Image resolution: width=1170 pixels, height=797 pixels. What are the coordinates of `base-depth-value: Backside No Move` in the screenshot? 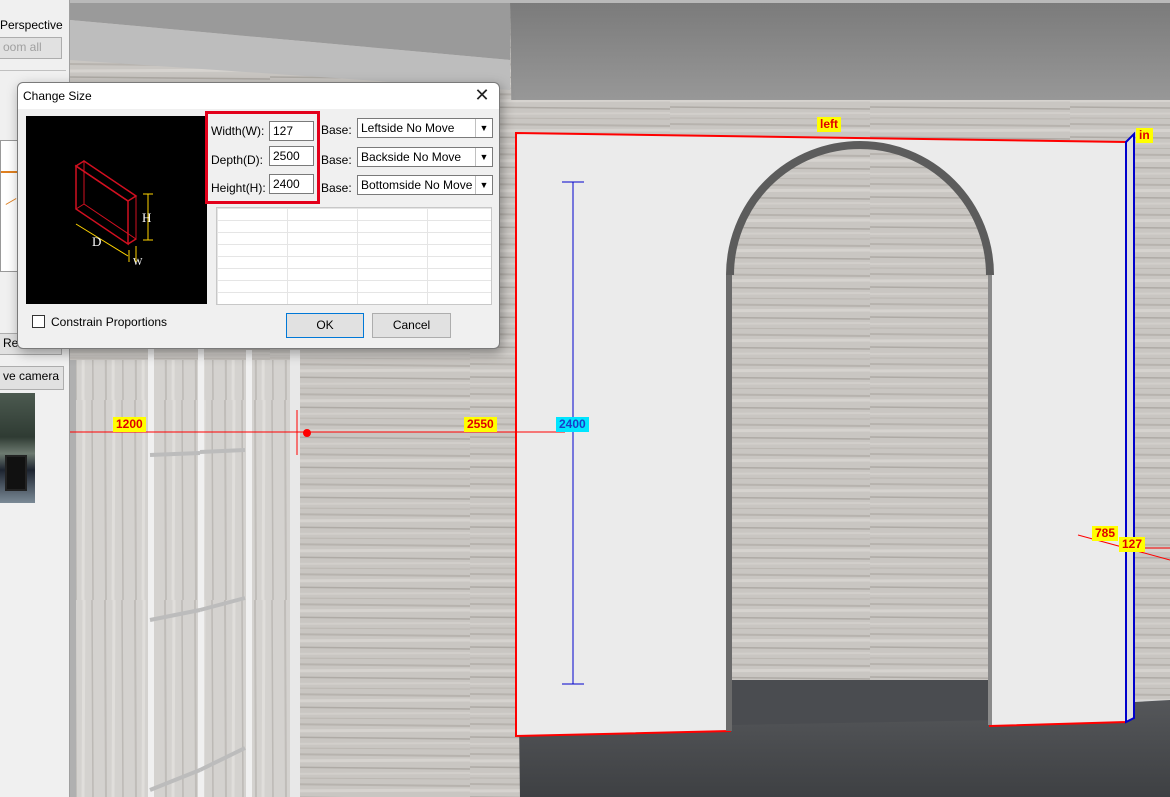 It's located at (411, 157).